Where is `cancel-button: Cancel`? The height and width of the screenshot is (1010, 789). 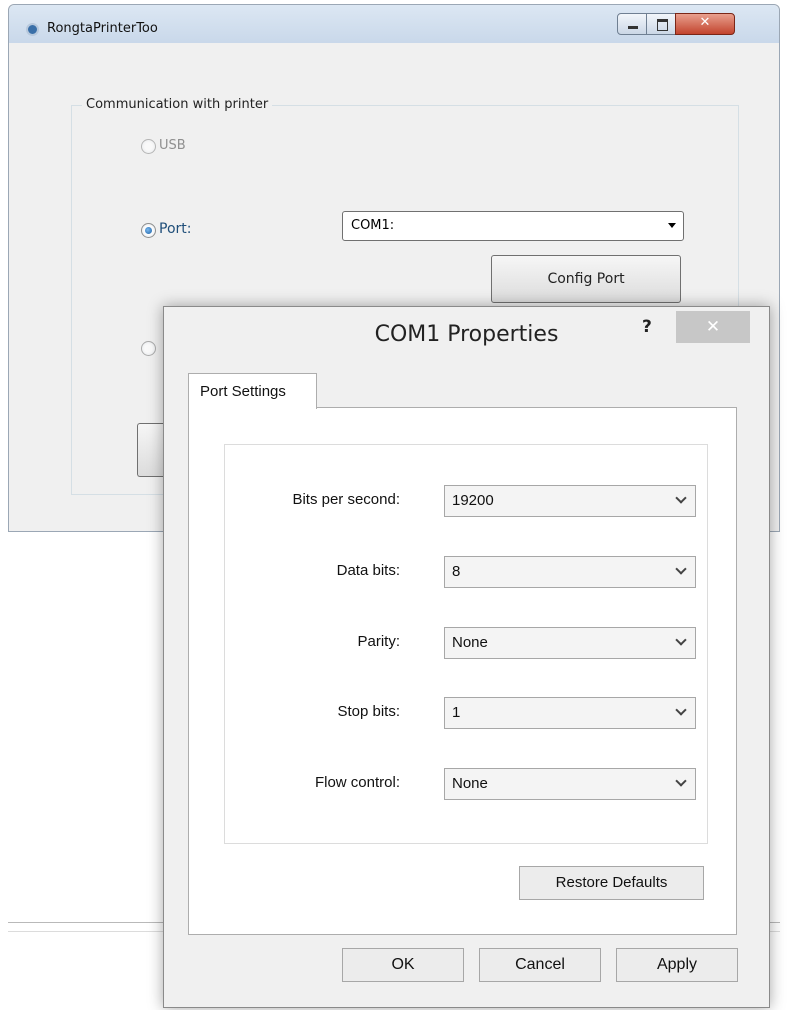 cancel-button: Cancel is located at coordinates (540, 965).